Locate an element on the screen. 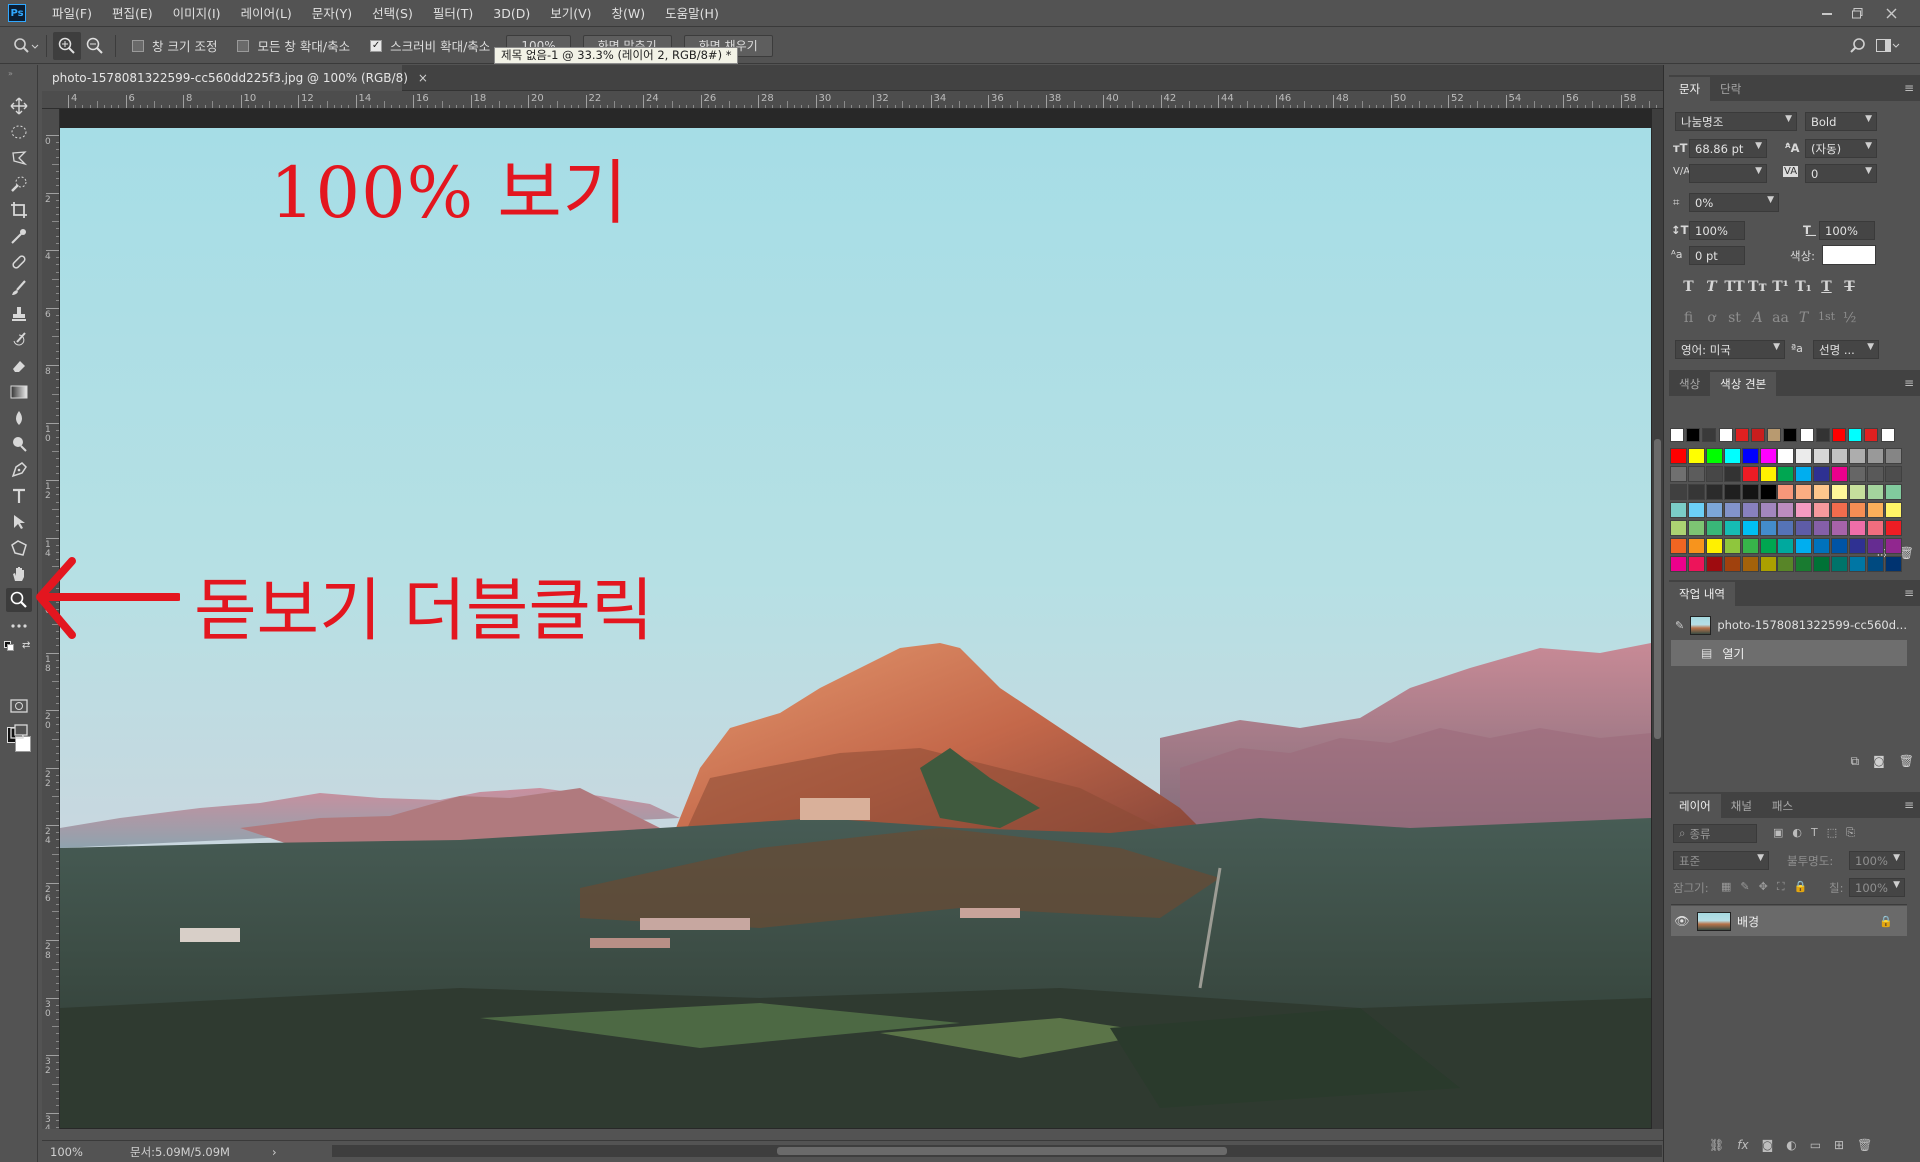 This screenshot has height=1162, width=1920. resize-windows-checkbox: 창 크기 조정 is located at coordinates (174, 45).